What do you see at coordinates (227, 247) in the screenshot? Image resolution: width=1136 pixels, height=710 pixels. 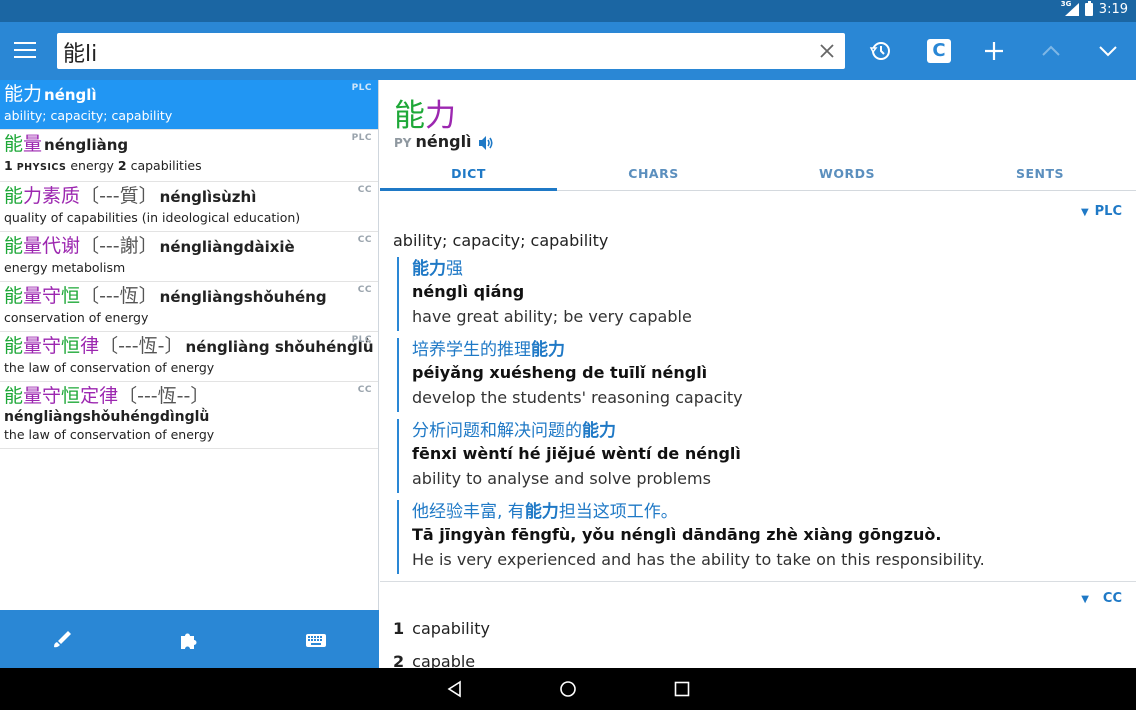 I see `entry-pinyin: néngliàngdàixiè` at bounding box center [227, 247].